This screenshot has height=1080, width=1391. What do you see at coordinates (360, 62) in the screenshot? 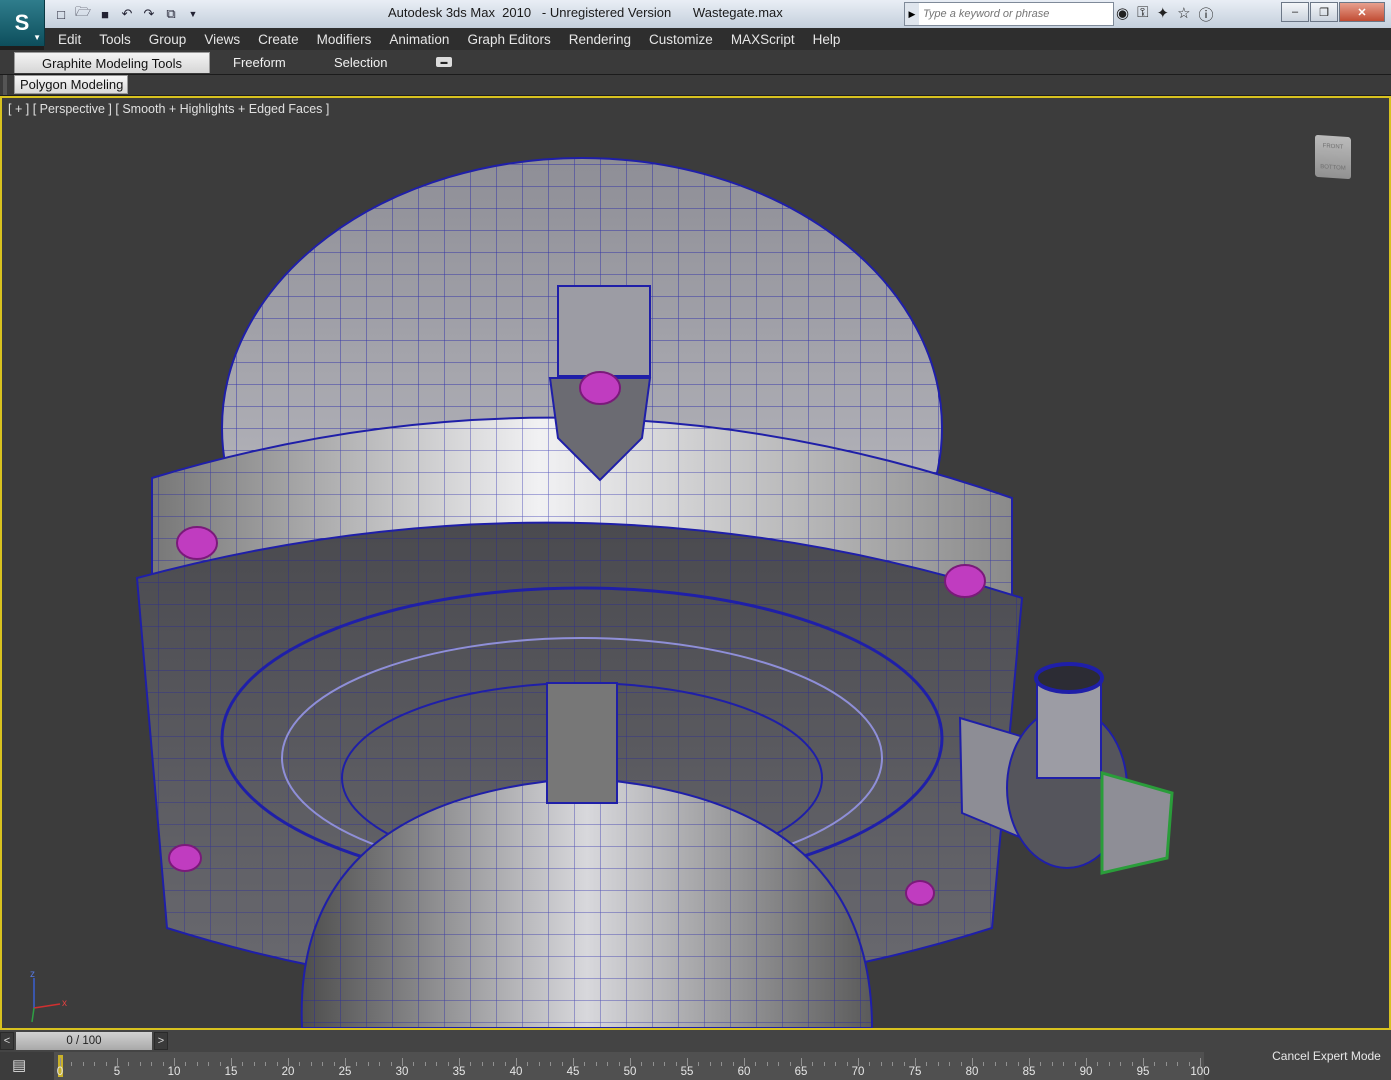
I see `tab-selection: Selection` at bounding box center [360, 62].